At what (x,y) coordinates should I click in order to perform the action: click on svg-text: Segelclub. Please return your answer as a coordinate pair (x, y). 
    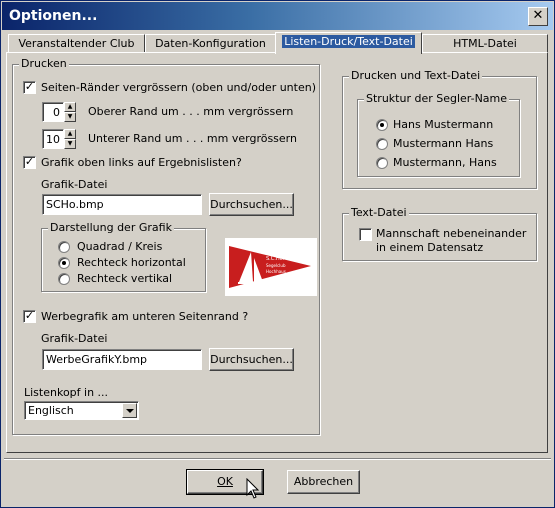
    Looking at the image, I should click on (276, 265).